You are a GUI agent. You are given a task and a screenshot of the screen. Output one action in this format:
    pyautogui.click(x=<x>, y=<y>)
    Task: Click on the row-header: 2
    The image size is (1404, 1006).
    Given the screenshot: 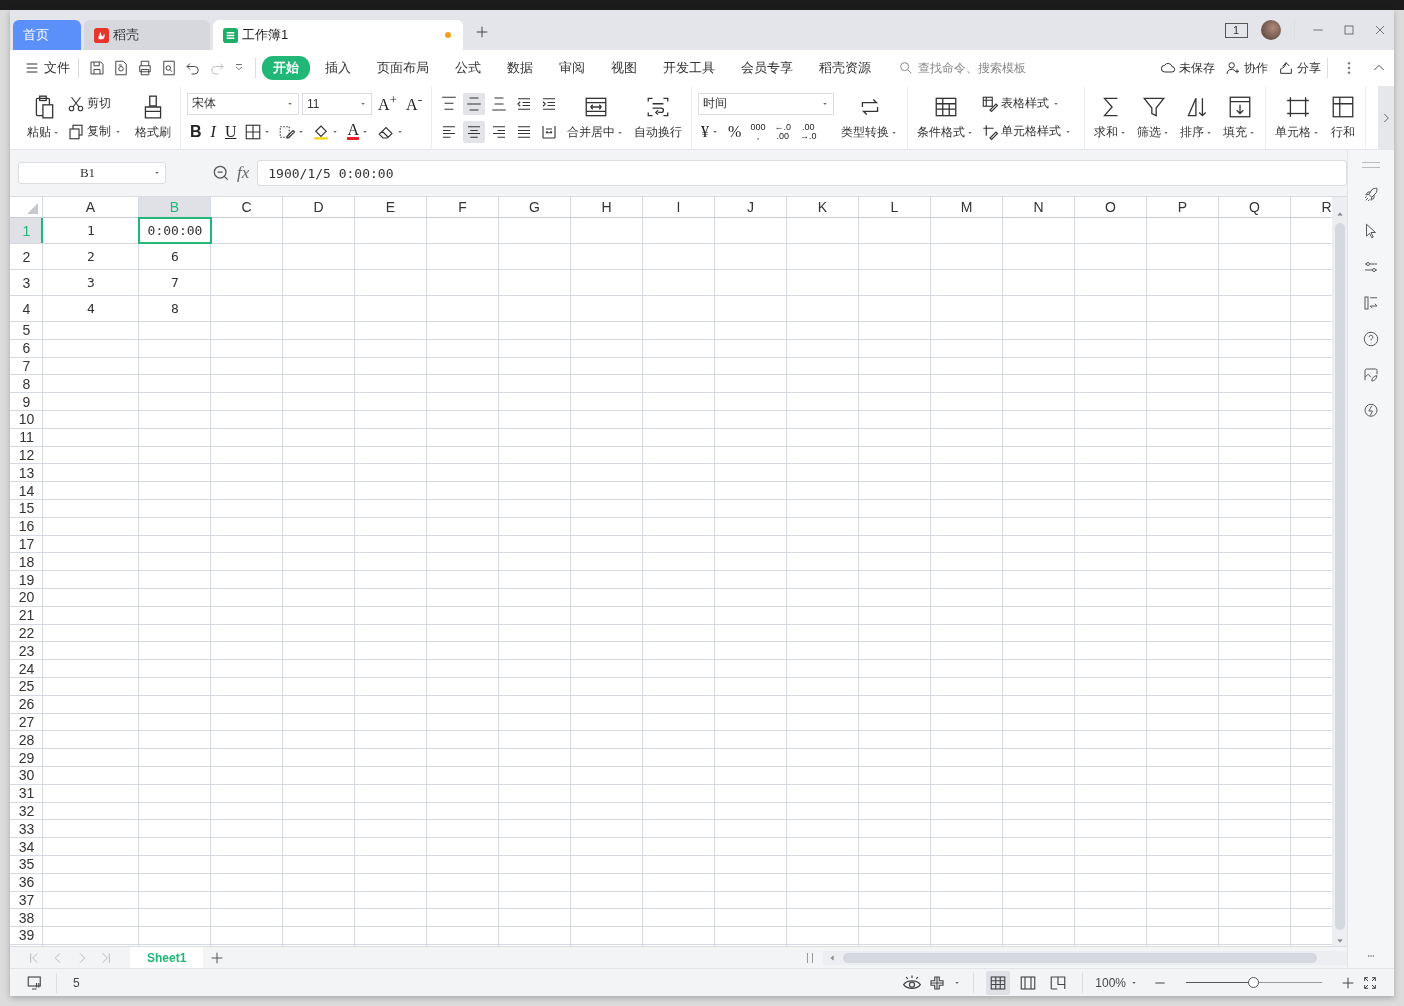 What is the action you would take?
    pyautogui.click(x=26, y=256)
    